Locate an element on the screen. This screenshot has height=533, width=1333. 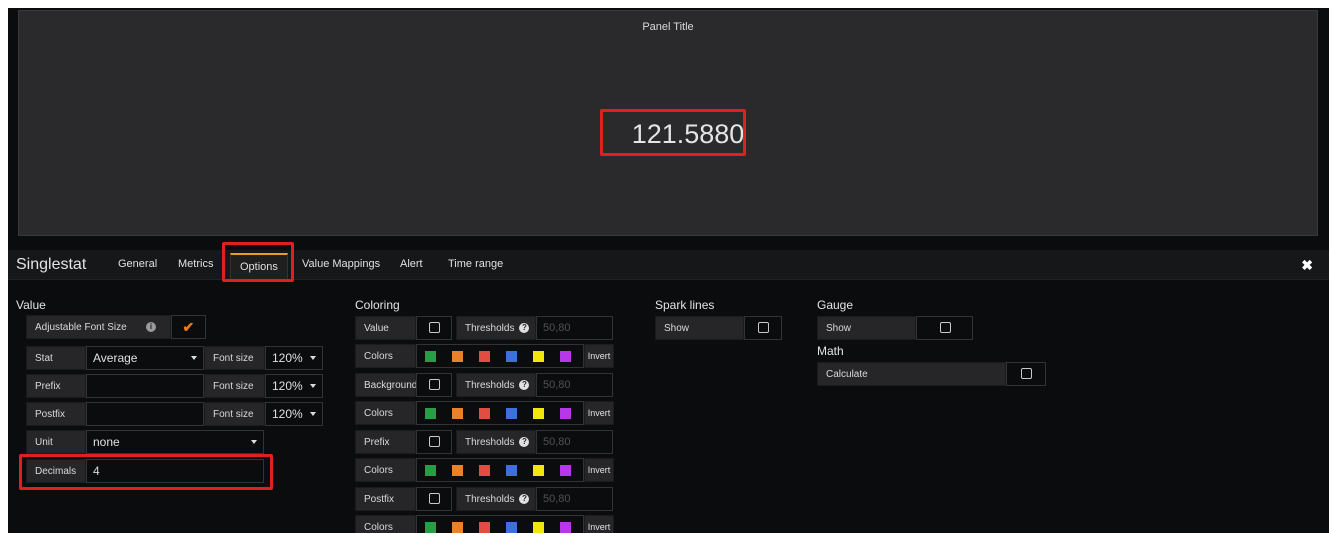
postfix-font-size-select: 120% is located at coordinates (294, 414).